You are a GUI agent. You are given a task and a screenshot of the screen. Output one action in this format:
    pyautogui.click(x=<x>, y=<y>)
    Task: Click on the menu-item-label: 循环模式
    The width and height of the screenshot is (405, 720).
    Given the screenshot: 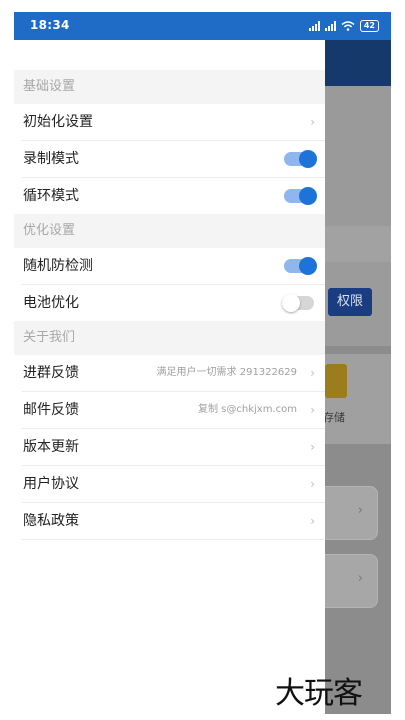 What is the action you would take?
    pyautogui.click(x=51, y=196)
    